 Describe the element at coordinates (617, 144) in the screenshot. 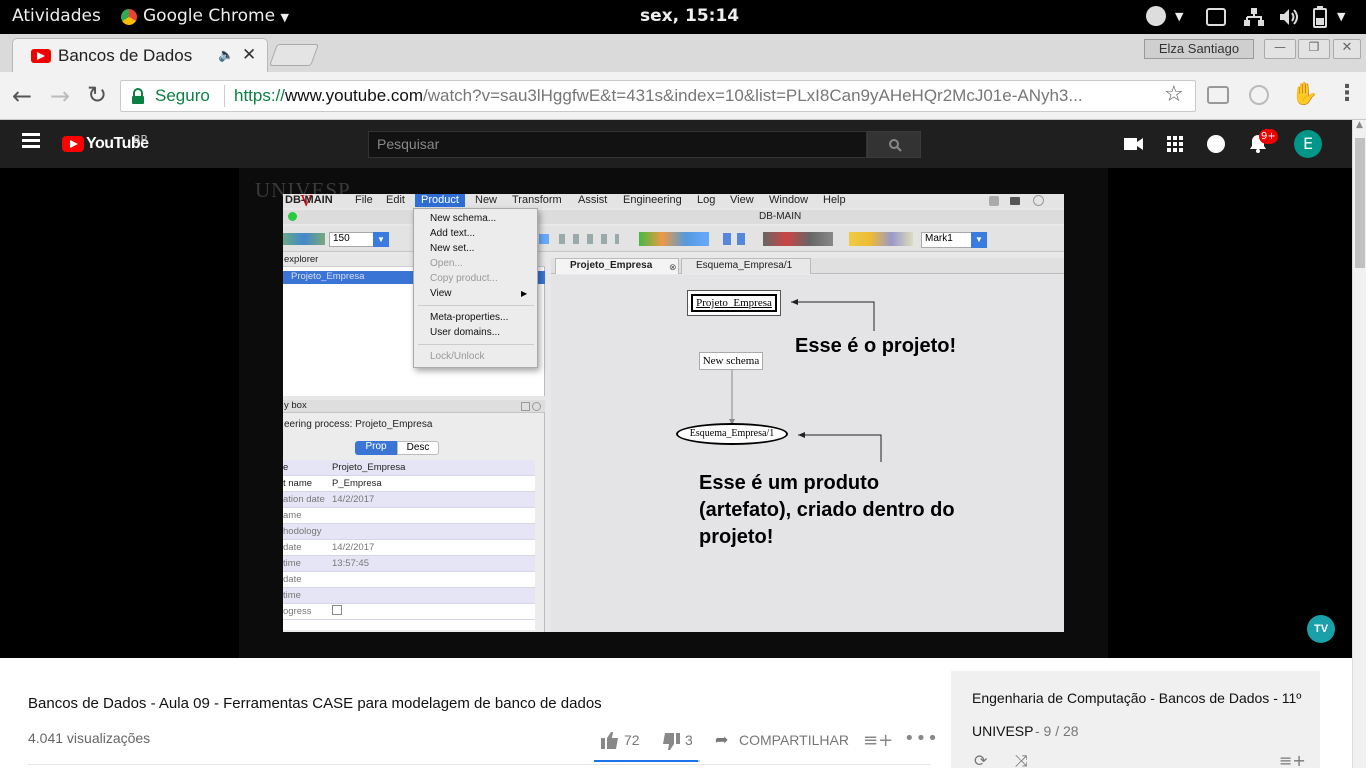

I see `search-input: Pesquisar` at that location.